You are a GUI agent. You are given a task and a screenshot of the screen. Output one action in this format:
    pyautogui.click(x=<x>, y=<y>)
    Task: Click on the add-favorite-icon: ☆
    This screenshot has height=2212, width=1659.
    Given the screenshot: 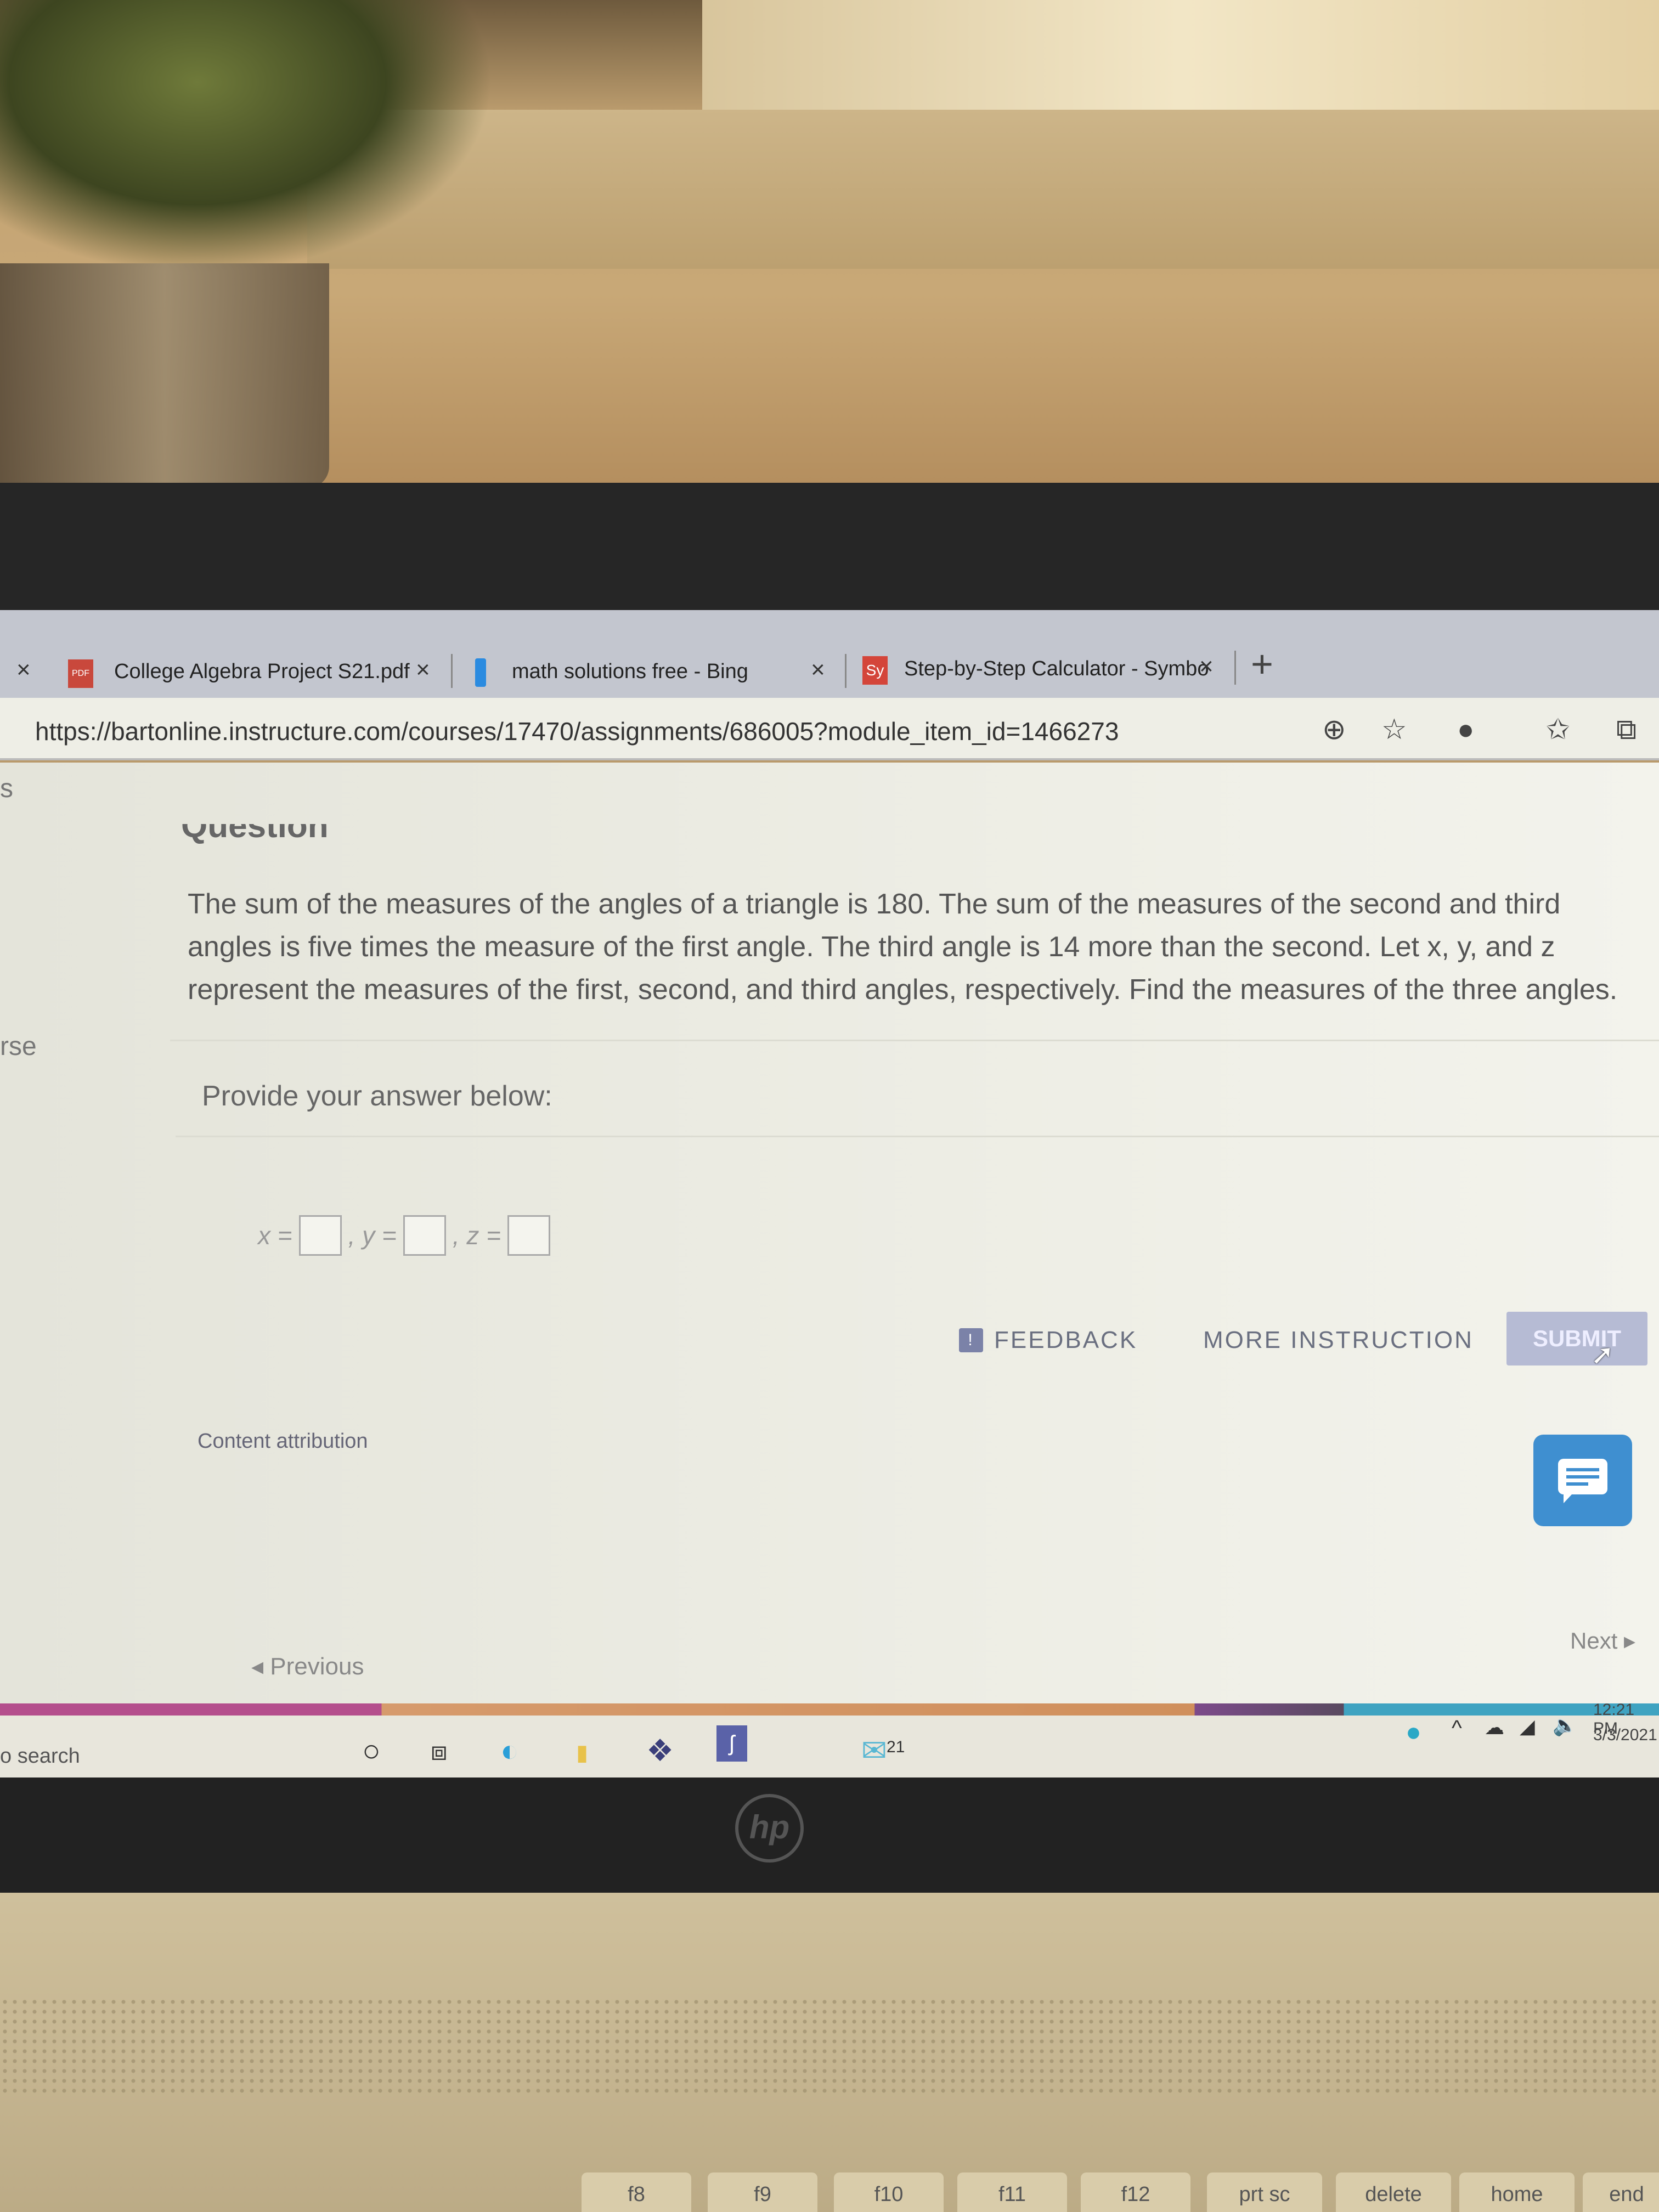 What is the action you would take?
    pyautogui.click(x=1394, y=730)
    